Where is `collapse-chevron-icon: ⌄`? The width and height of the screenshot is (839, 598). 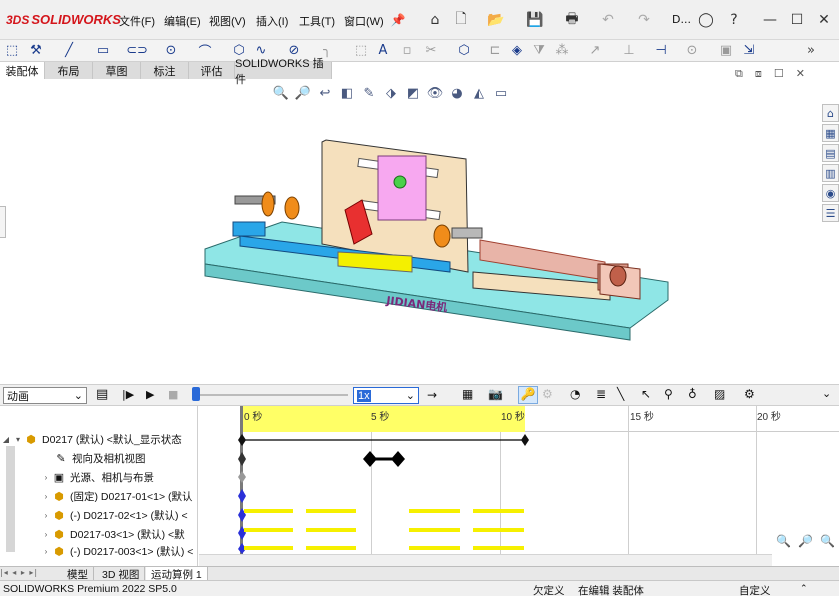 collapse-chevron-icon: ⌄ is located at coordinates (826, 393).